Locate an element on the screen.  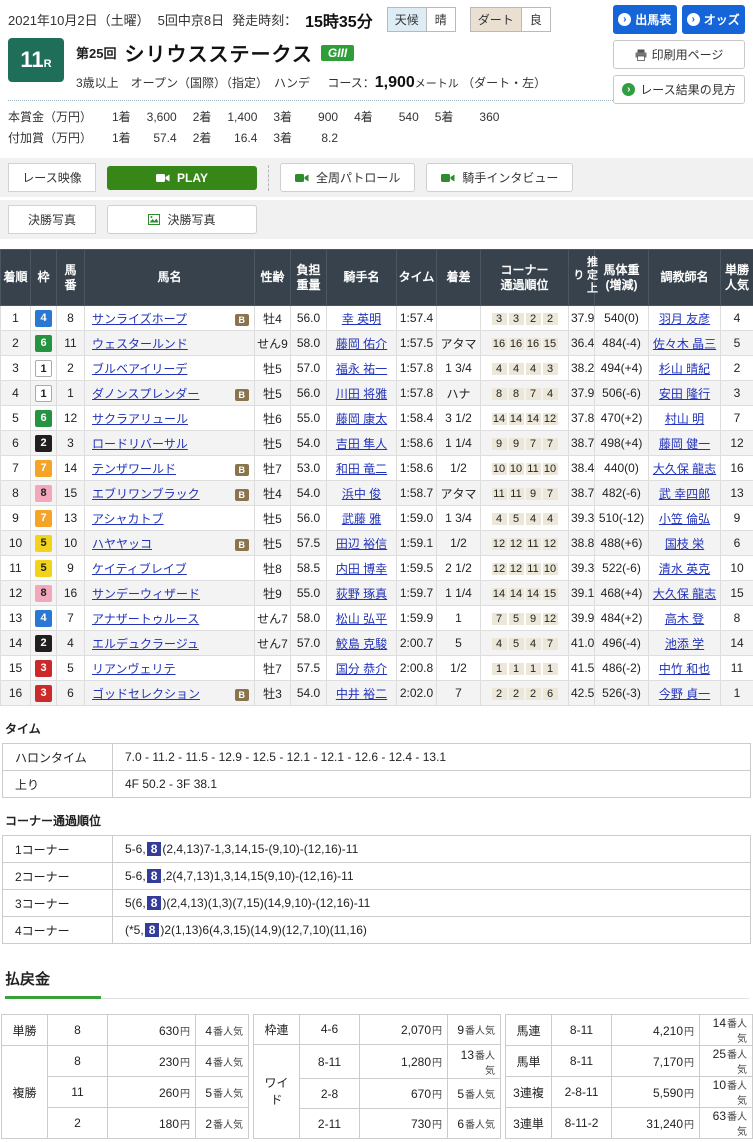
winning-combination: 2 is located at coordinates (78, 1123).